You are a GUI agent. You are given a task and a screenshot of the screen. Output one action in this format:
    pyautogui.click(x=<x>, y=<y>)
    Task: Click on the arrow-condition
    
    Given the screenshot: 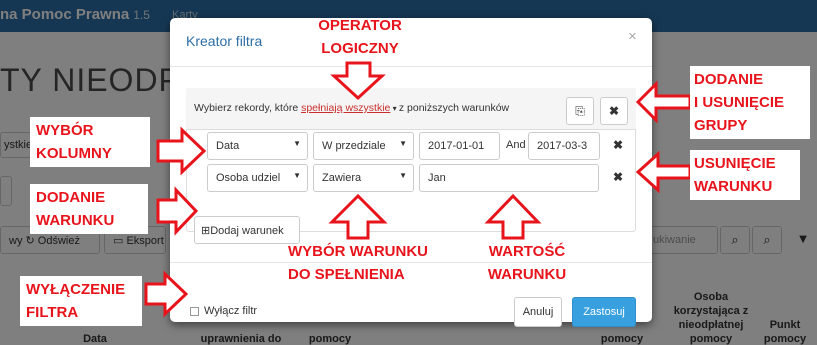 What is the action you would take?
    pyautogui.click(x=358, y=216)
    